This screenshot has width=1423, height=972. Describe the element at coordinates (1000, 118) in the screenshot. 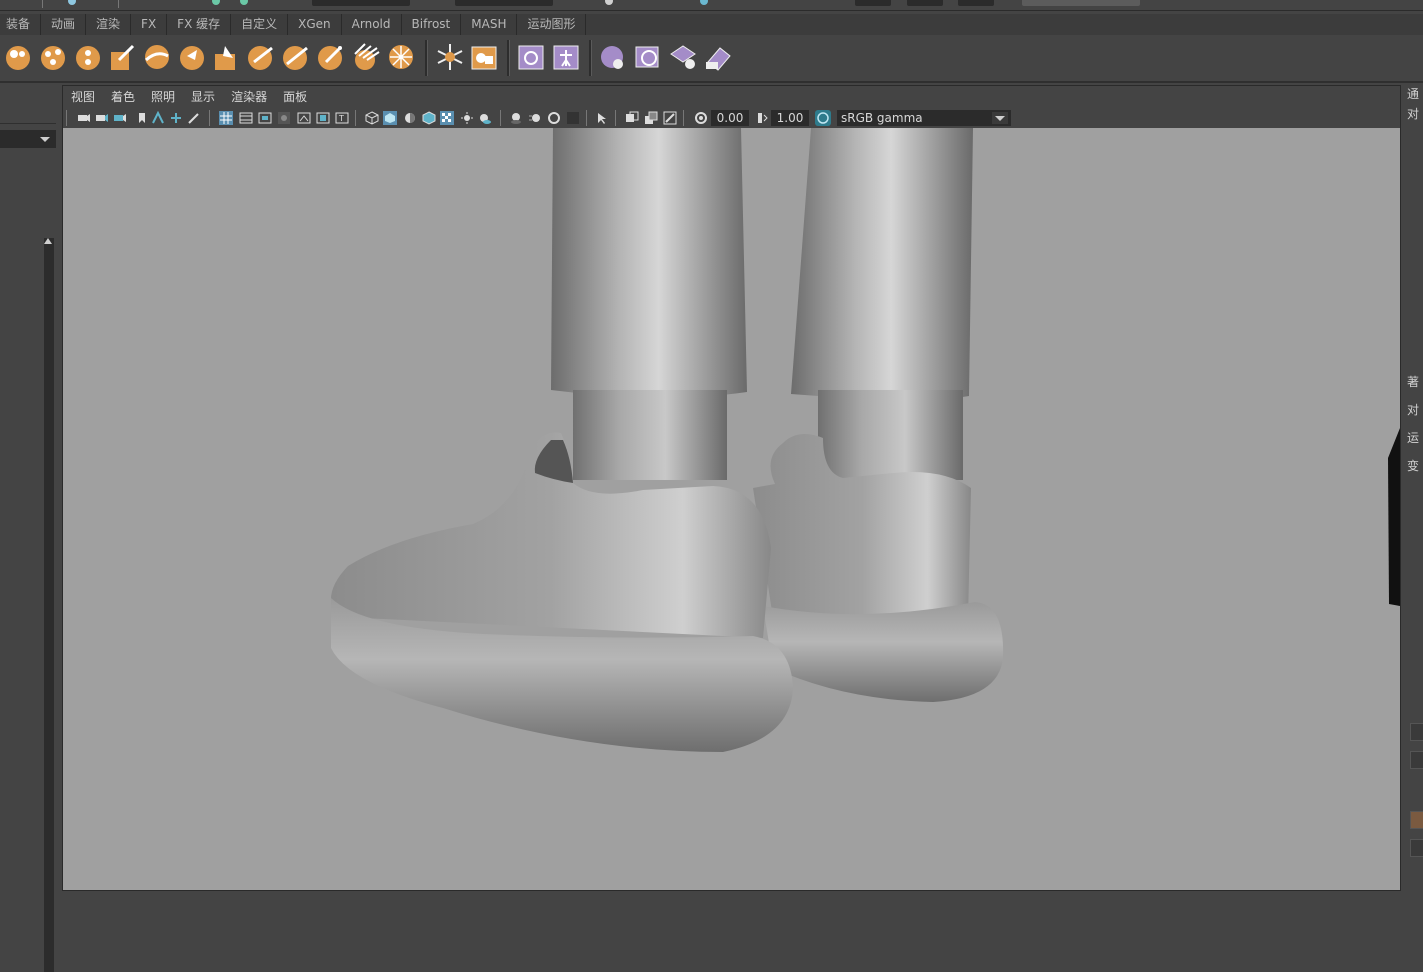

I see `chevron-down-icon` at that location.